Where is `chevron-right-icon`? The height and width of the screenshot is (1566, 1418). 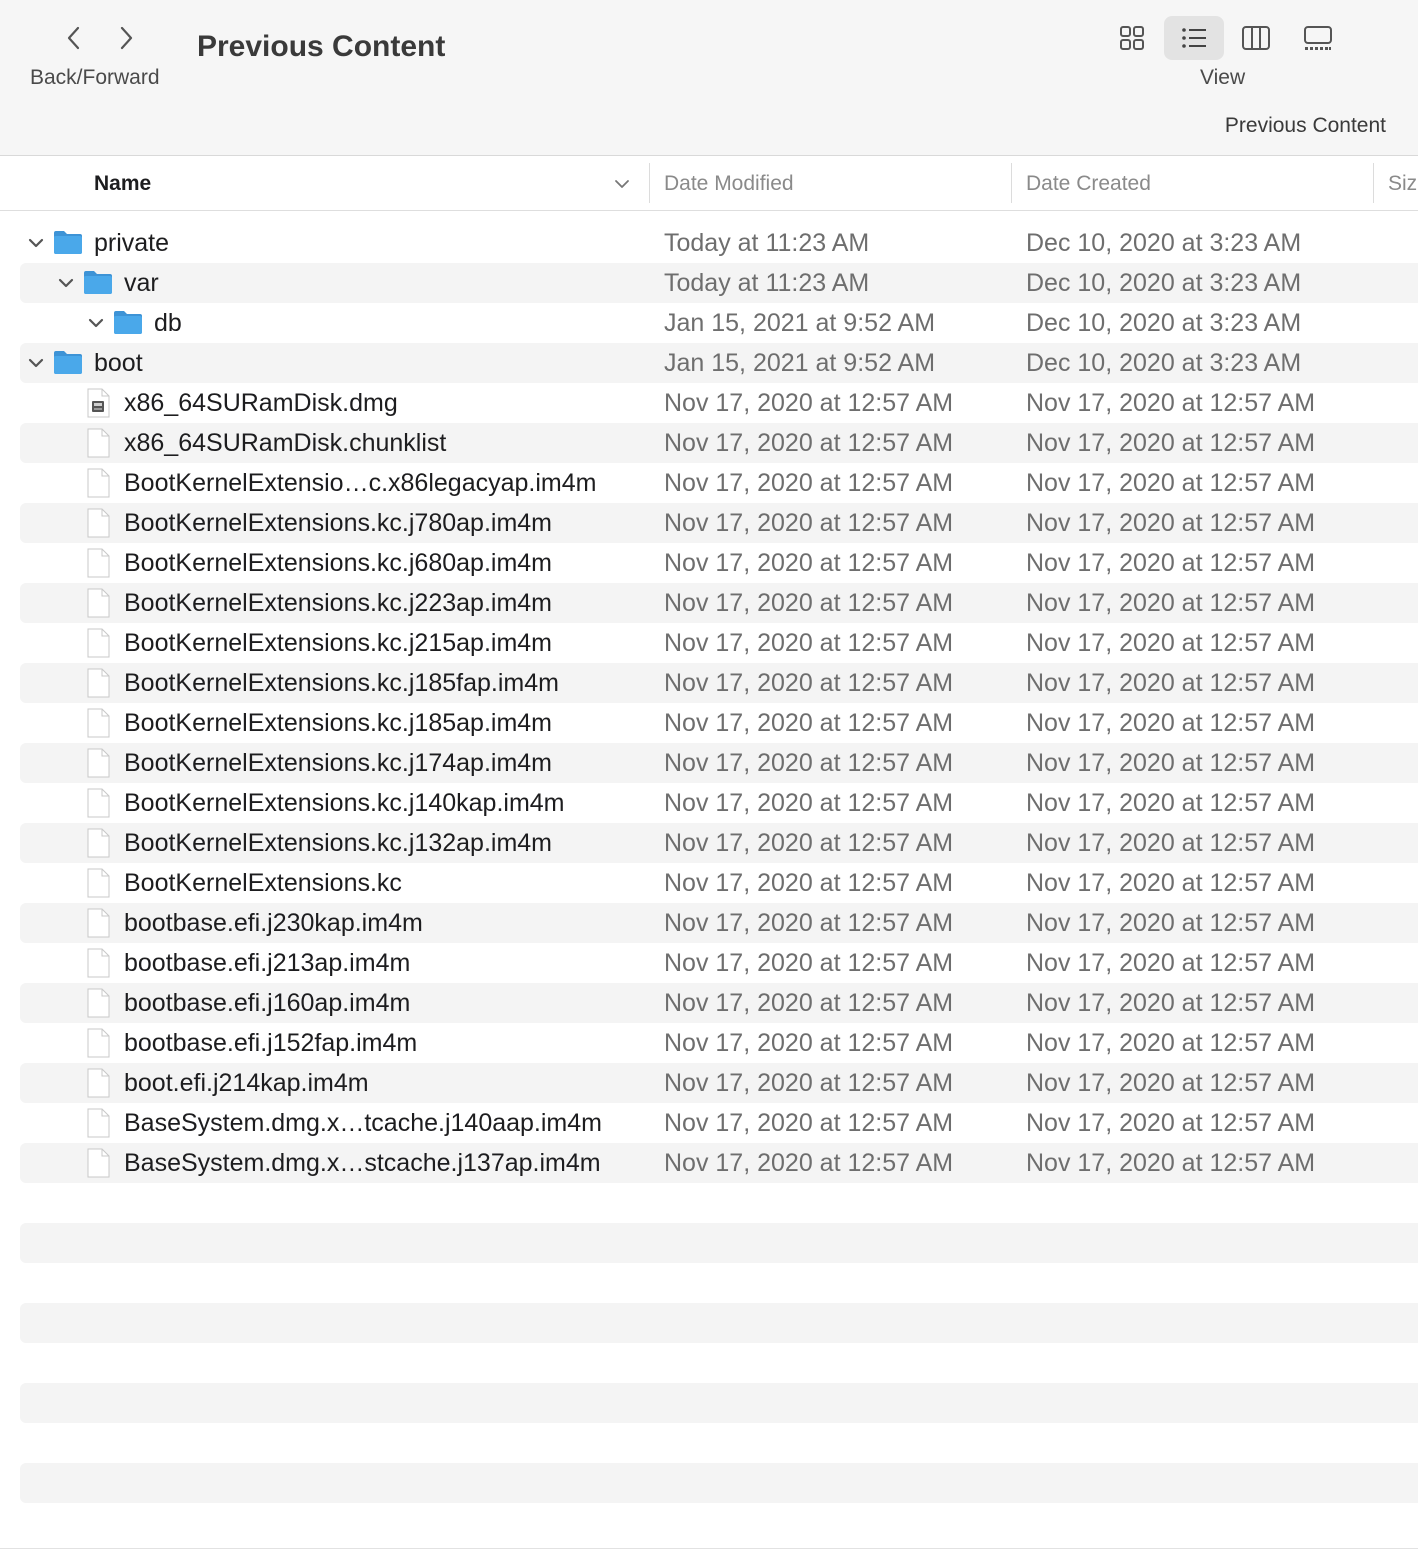 chevron-right-icon is located at coordinates (126, 38).